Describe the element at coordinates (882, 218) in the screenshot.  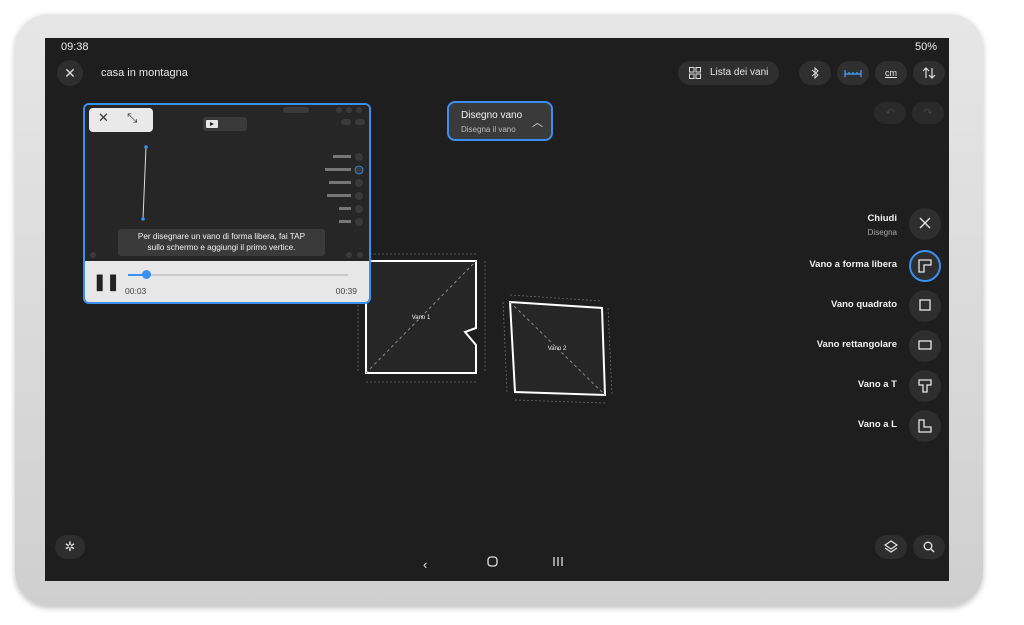
I see `tool-close-label: Chiudi` at that location.